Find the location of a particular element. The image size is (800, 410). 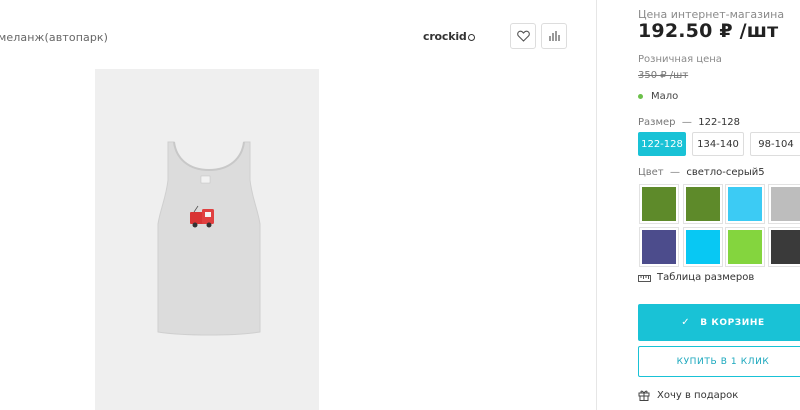

color-label: Цвет — светло-серый5 is located at coordinates (701, 172).